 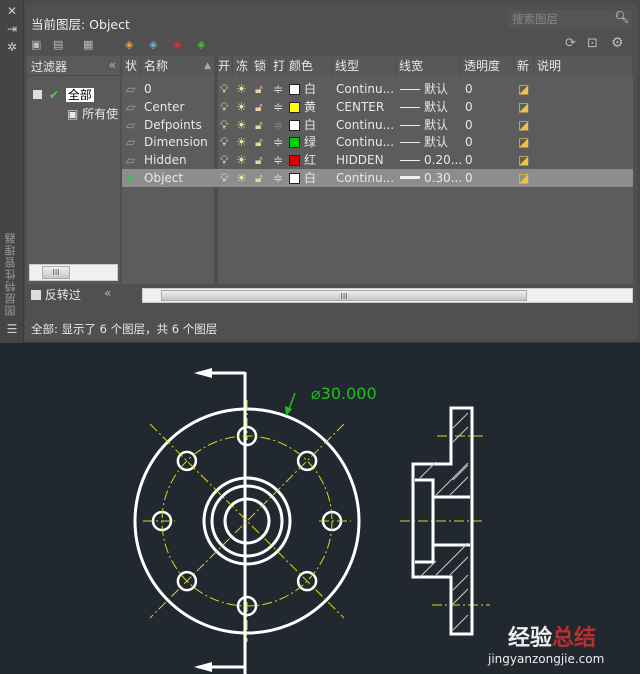 What do you see at coordinates (570, 43) in the screenshot?
I see `refresh-icon: ⟳` at bounding box center [570, 43].